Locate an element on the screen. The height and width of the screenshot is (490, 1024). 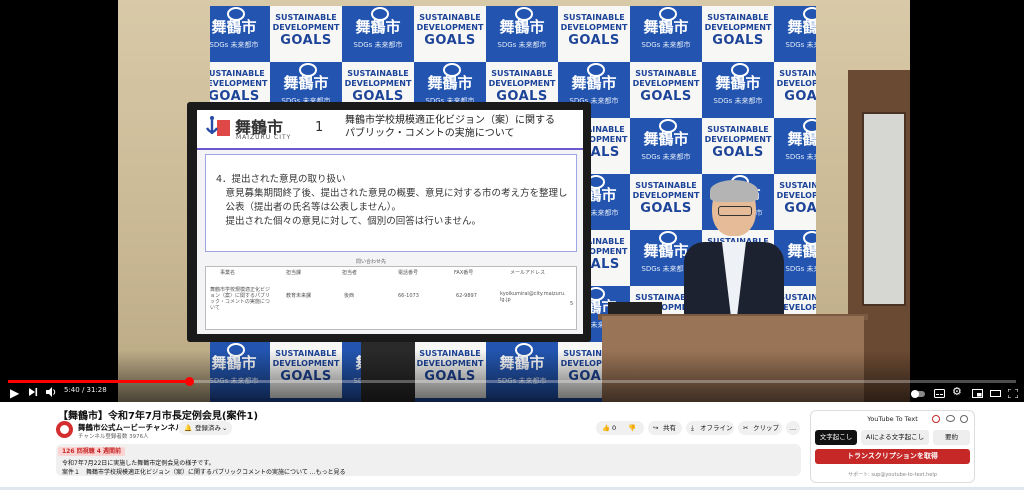
slide-body-line: 4．提出された意見の取り扱い is located at coordinates (281, 179).